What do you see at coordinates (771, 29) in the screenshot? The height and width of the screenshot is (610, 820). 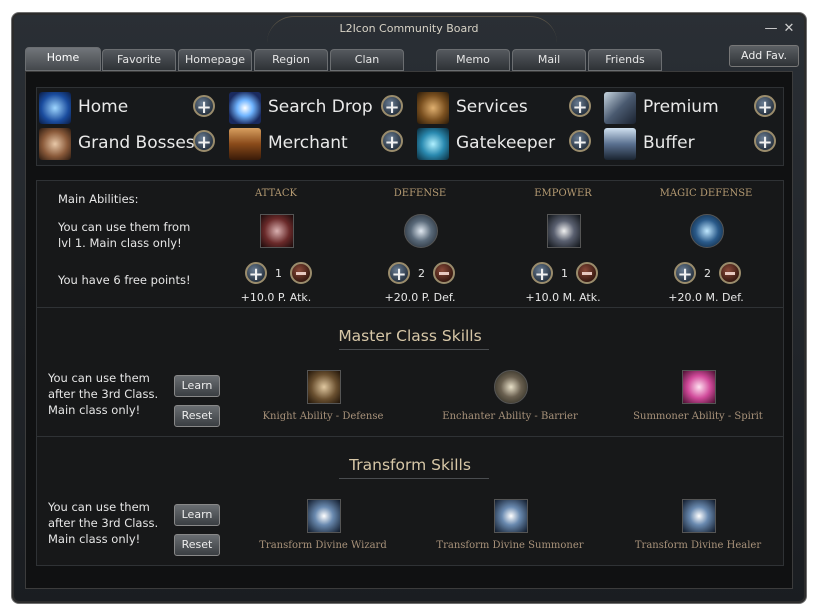 I see `minimize-icon: —` at bounding box center [771, 29].